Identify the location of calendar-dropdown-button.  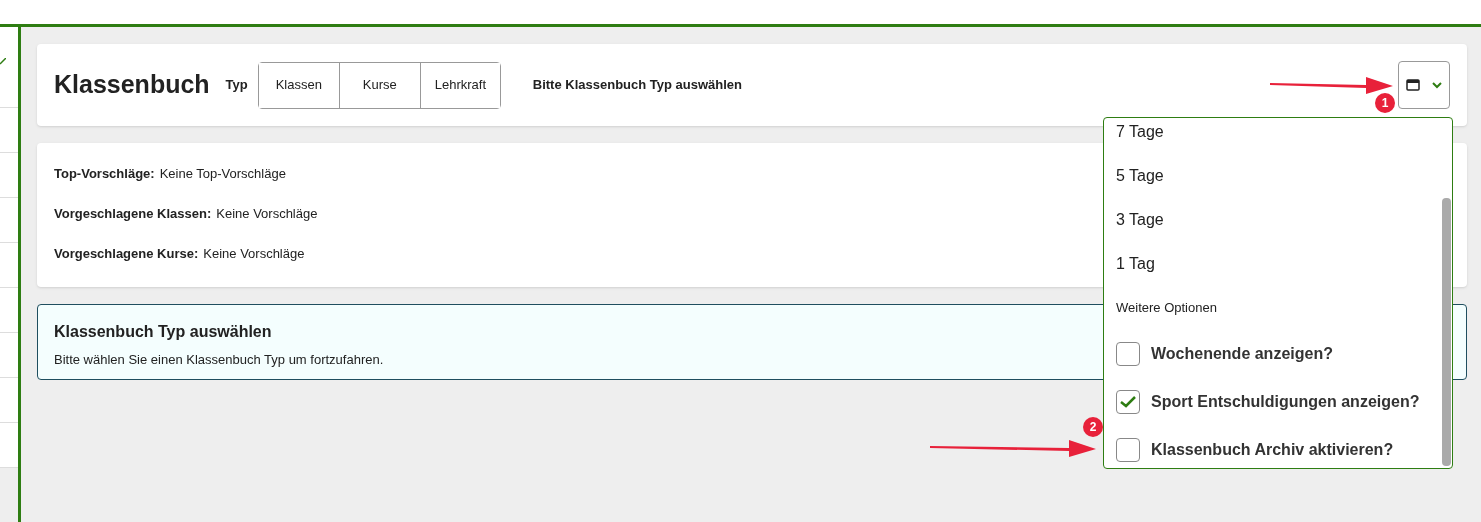
(1424, 85).